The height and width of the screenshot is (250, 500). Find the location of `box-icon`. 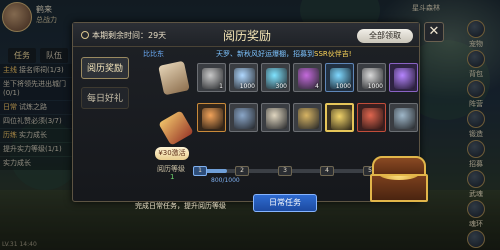

box-icon is located at coordinates (341, 119).